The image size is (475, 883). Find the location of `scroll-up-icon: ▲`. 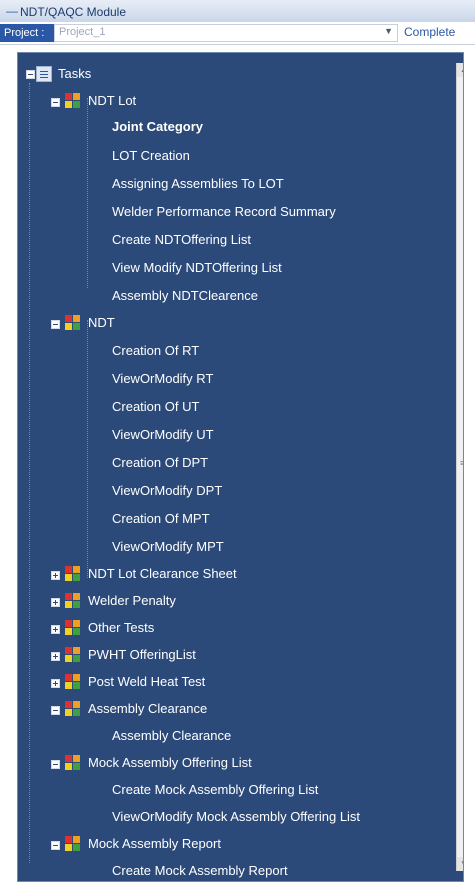

scroll-up-icon: ▲ is located at coordinates (460, 70).